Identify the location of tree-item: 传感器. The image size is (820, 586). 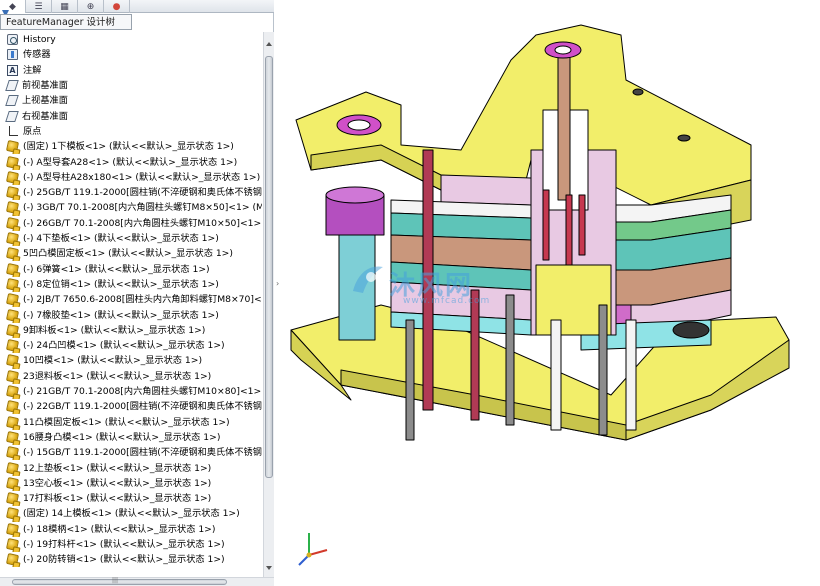
(131, 54).